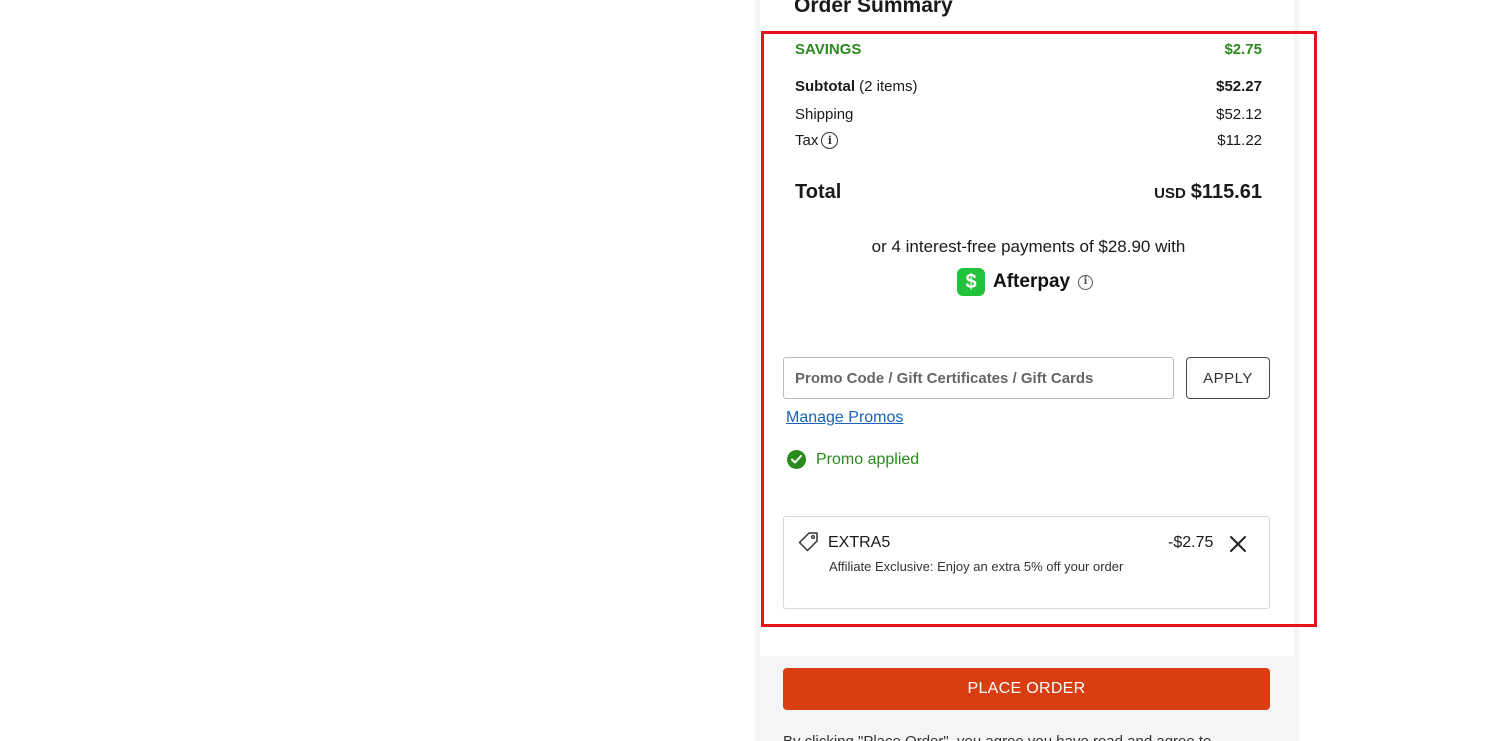  What do you see at coordinates (859, 542) in the screenshot?
I see `promo-code-name: EXTRA5` at bounding box center [859, 542].